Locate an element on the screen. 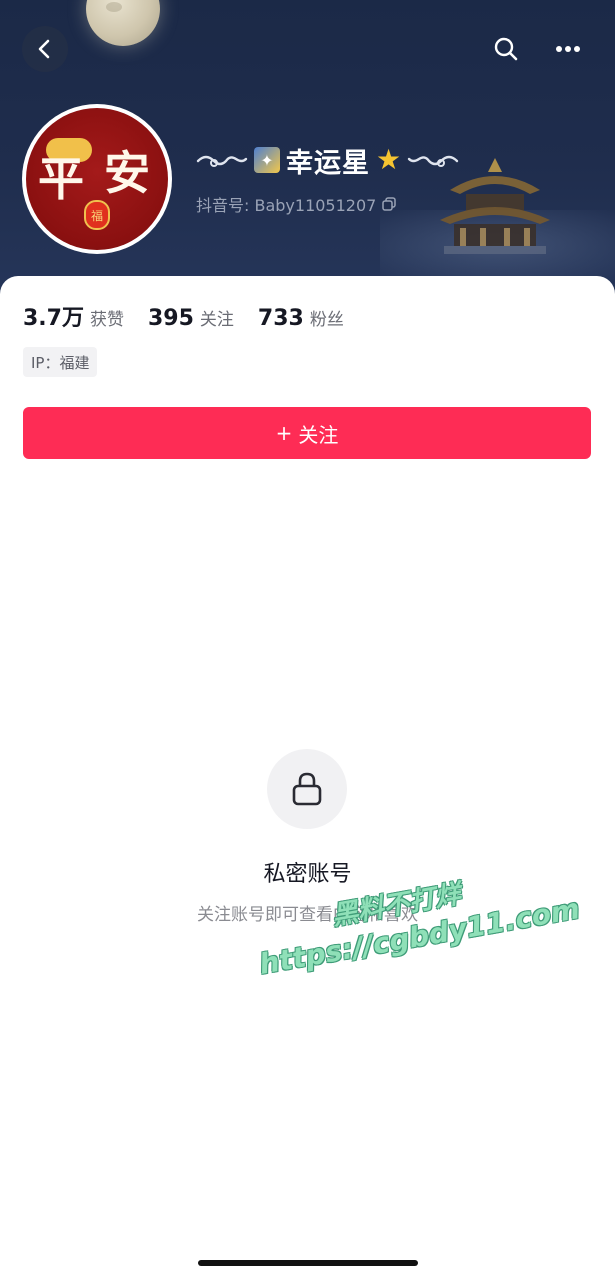  stat-likes: 3.7万 获赞 is located at coordinates (73, 316).